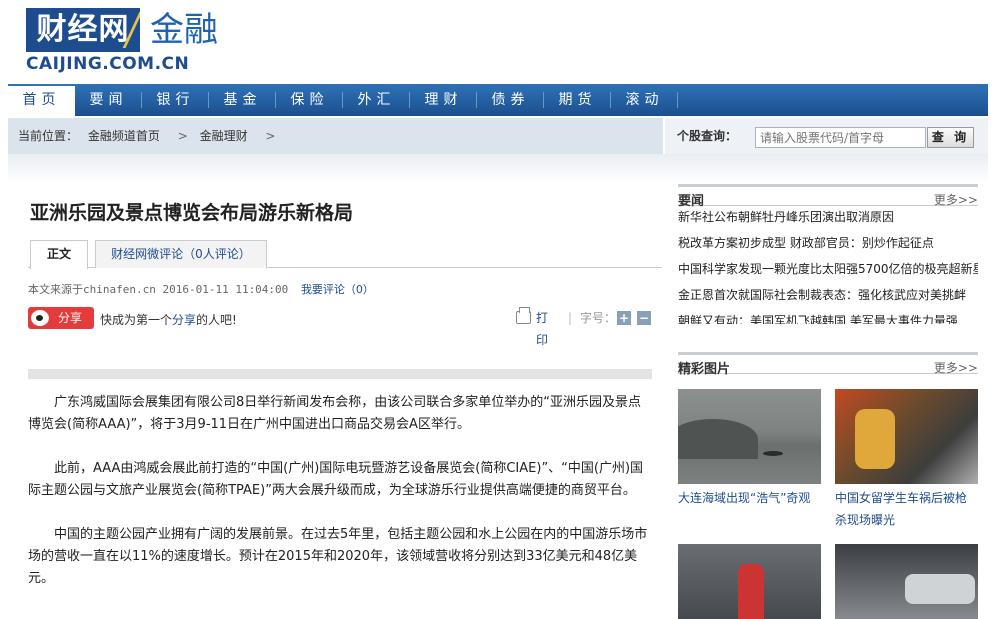 The image size is (995, 619). Describe the element at coordinates (749, 498) in the screenshot. I see `picture-caption: 大连海域出现“浩气”奇观` at that location.